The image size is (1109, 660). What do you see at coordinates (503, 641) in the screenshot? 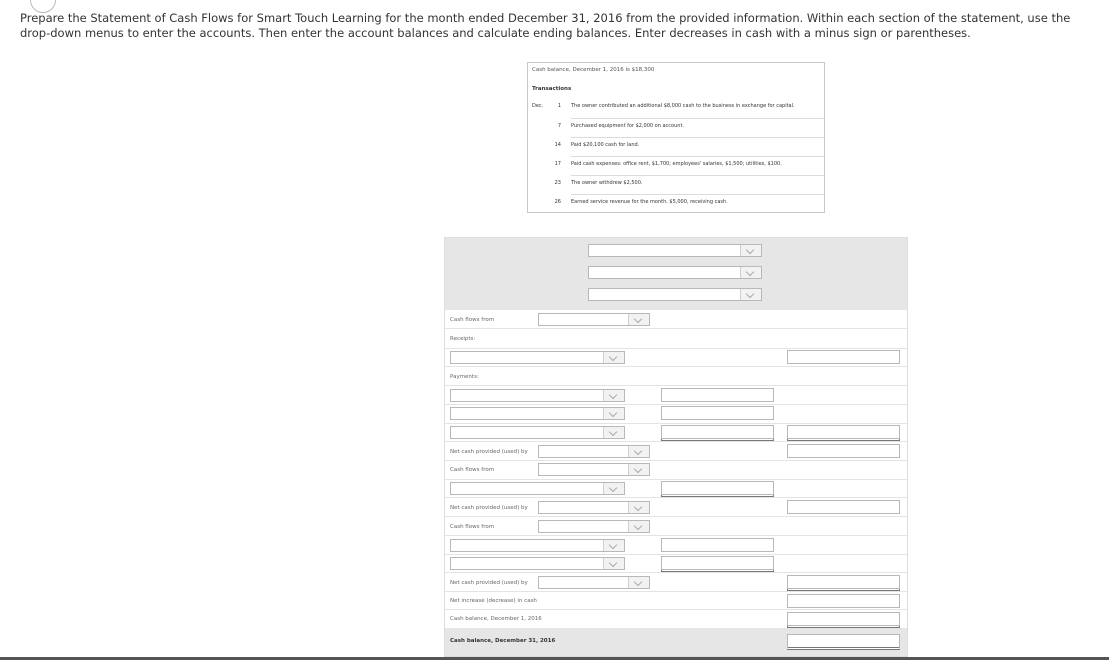
I see `ending-balance-label: Cash balance, December 31, 2016` at bounding box center [503, 641].